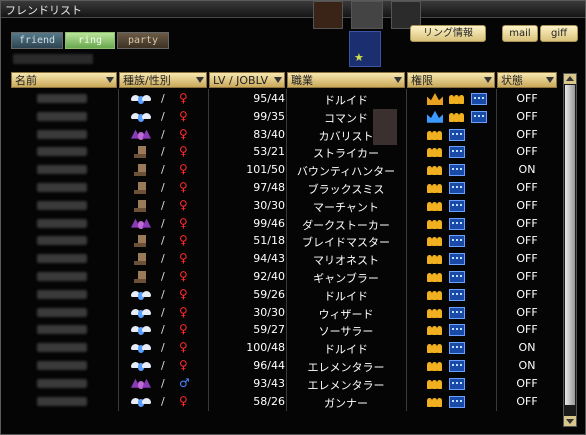 The width and height of the screenshot is (586, 435). Describe the element at coordinates (346, 189) in the screenshot. I see `job-name: ブラックスミス` at that location.